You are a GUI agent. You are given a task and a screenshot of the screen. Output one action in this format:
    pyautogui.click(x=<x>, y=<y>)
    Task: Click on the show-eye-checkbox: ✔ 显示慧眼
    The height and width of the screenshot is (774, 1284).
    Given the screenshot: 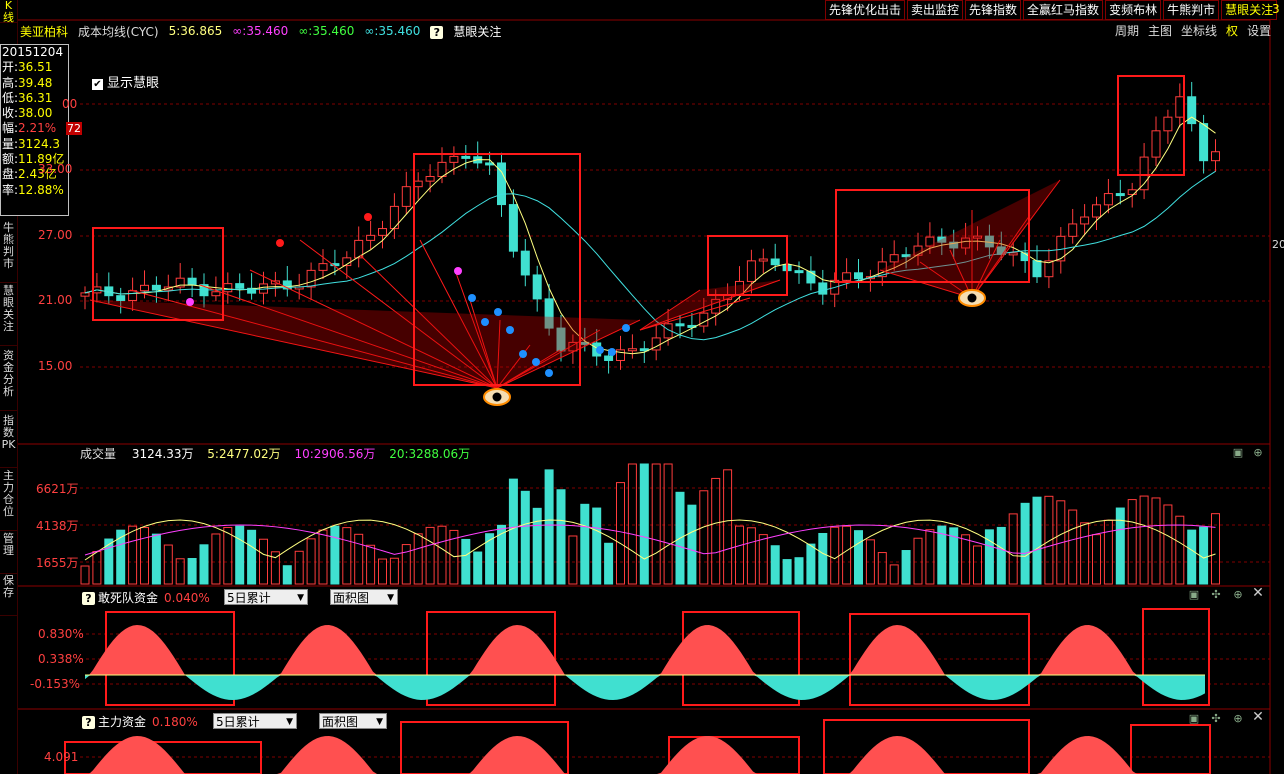 What is the action you would take?
    pyautogui.click(x=125, y=81)
    